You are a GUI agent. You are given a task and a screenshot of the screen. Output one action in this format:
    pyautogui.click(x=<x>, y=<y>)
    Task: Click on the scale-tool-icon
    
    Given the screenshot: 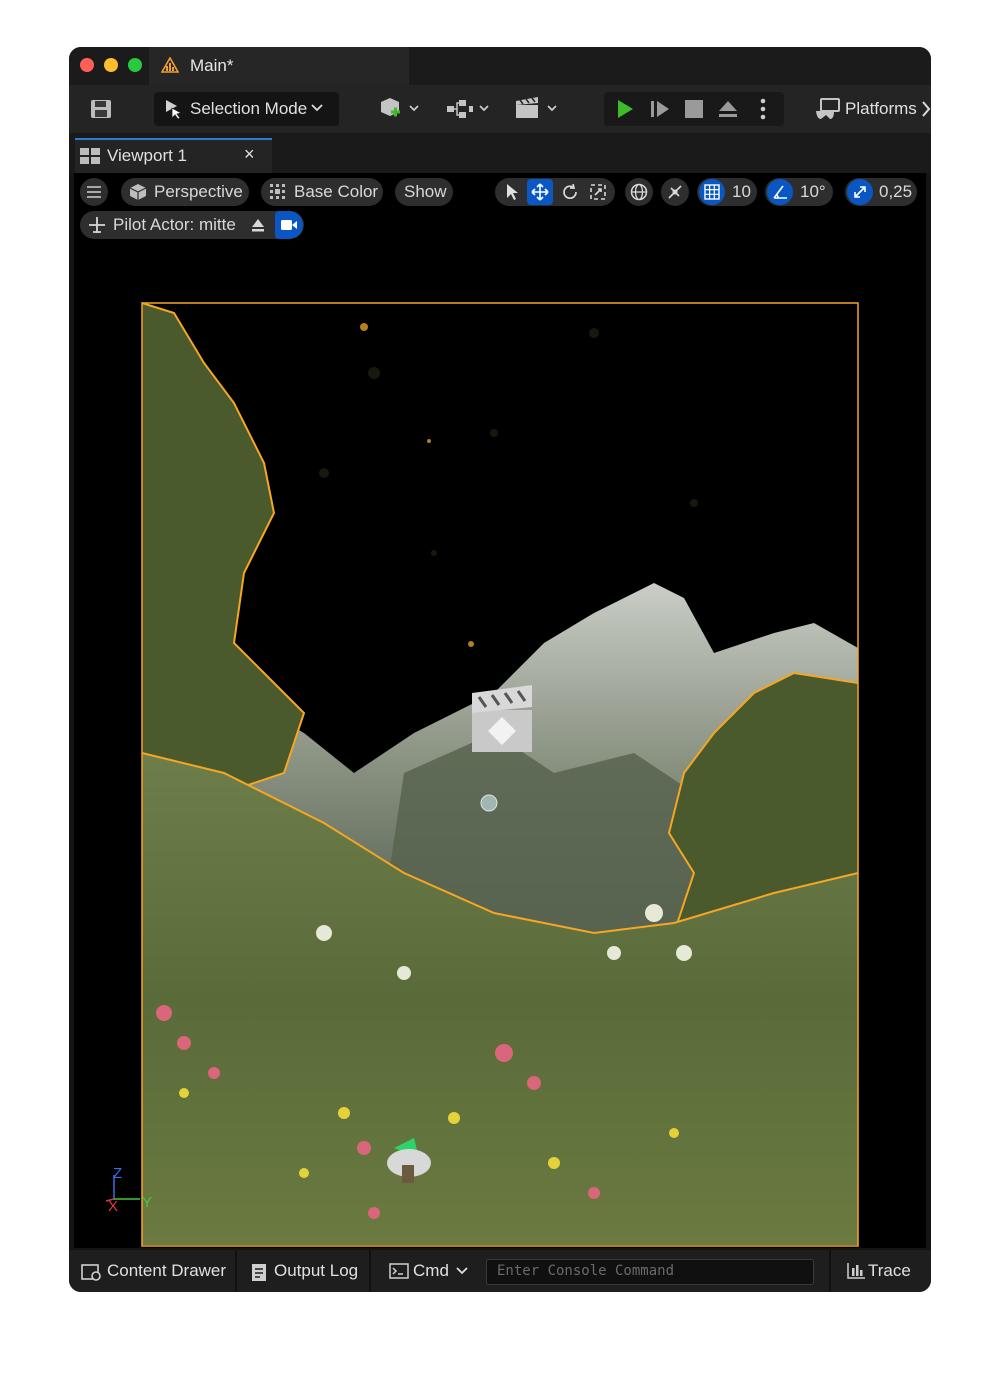 What is the action you would take?
    pyautogui.click(x=598, y=192)
    